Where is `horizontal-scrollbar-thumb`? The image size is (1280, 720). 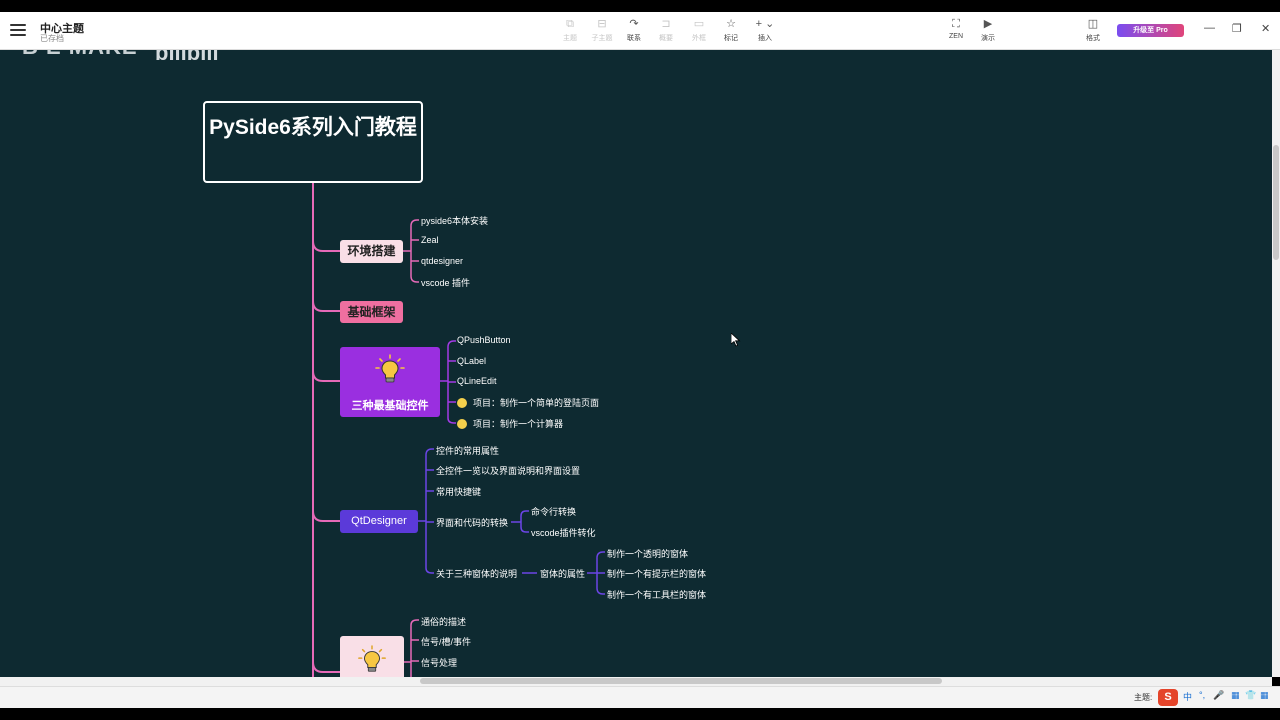 horizontal-scrollbar-thumb is located at coordinates (681, 681).